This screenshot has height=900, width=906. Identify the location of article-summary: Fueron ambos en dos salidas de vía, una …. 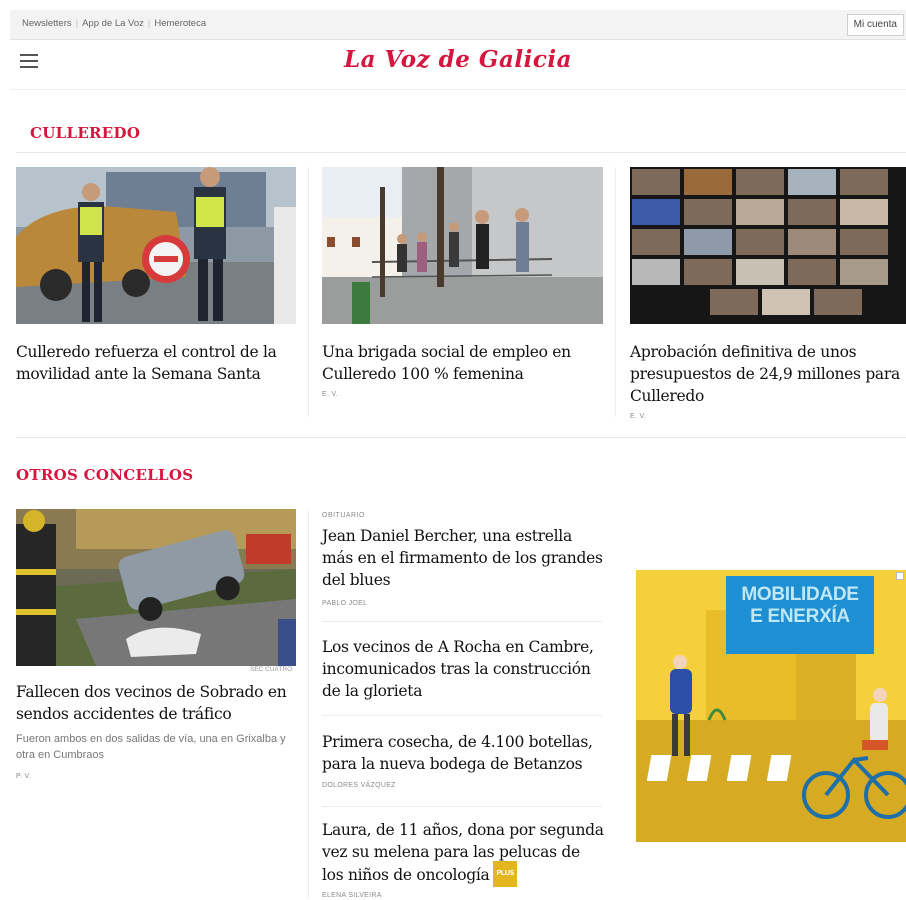
(151, 747).